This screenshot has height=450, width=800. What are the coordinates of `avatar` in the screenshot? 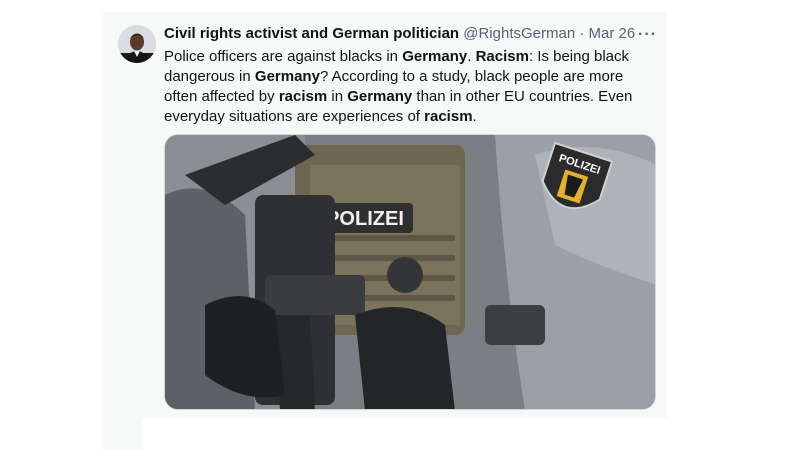 It's located at (137, 44).